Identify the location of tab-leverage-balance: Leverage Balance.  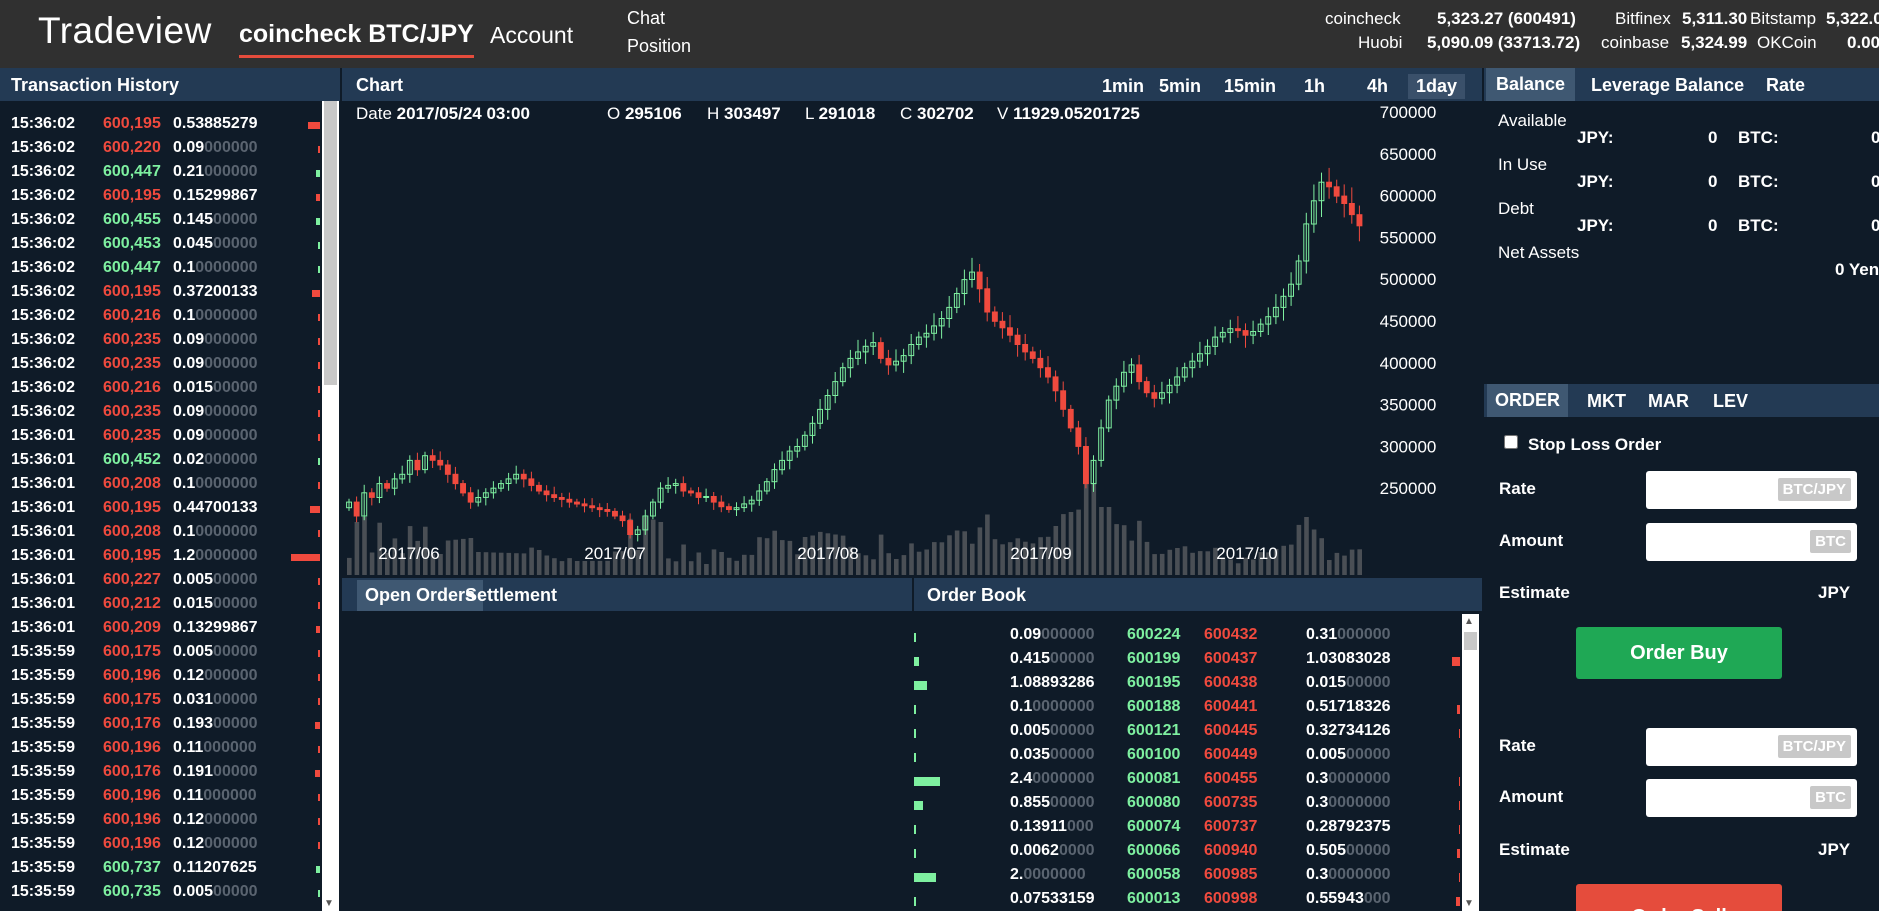
(1667, 85).